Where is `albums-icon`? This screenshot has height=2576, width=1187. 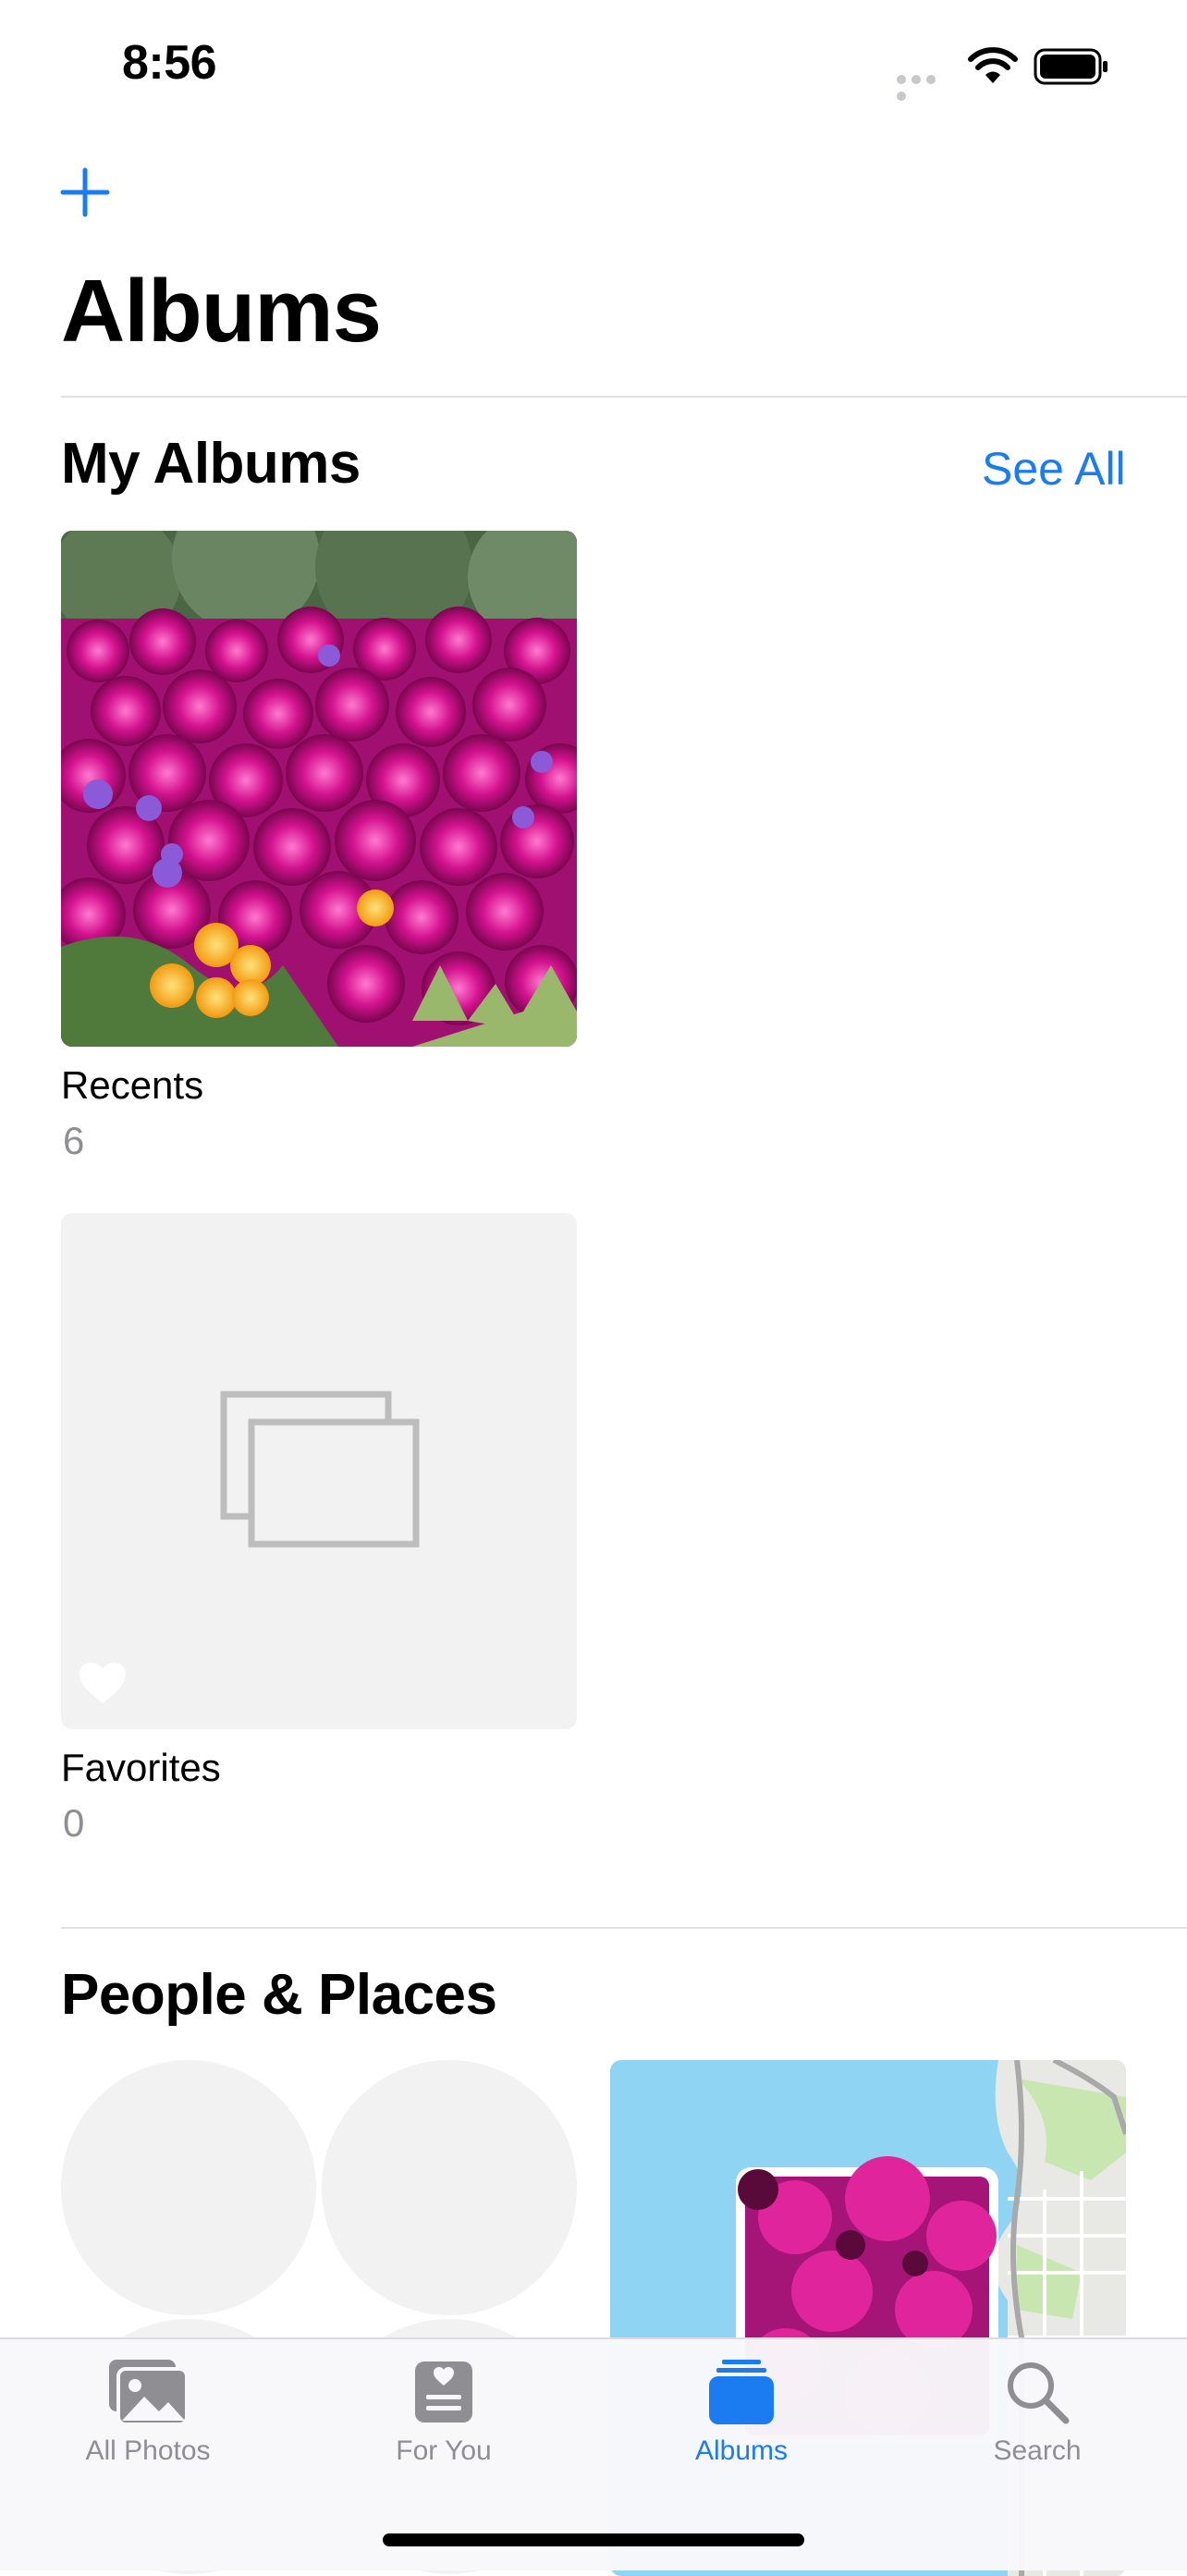 albums-icon is located at coordinates (741, 2392).